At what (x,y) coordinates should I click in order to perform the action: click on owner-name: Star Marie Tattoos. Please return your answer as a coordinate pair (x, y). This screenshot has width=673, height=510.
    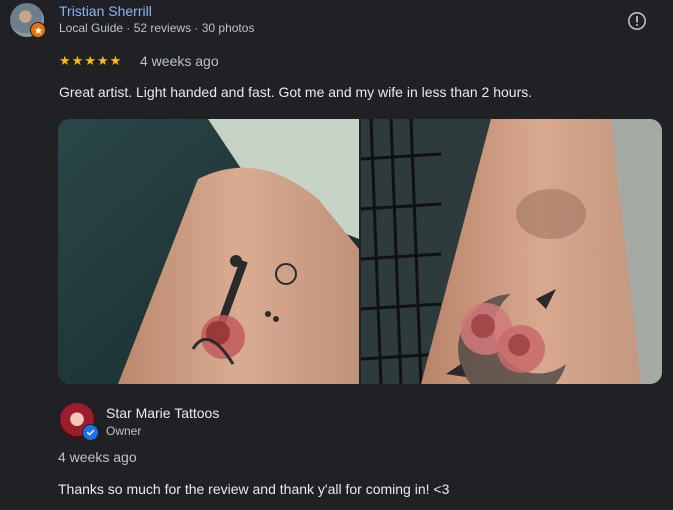
    Looking at the image, I should click on (163, 413).